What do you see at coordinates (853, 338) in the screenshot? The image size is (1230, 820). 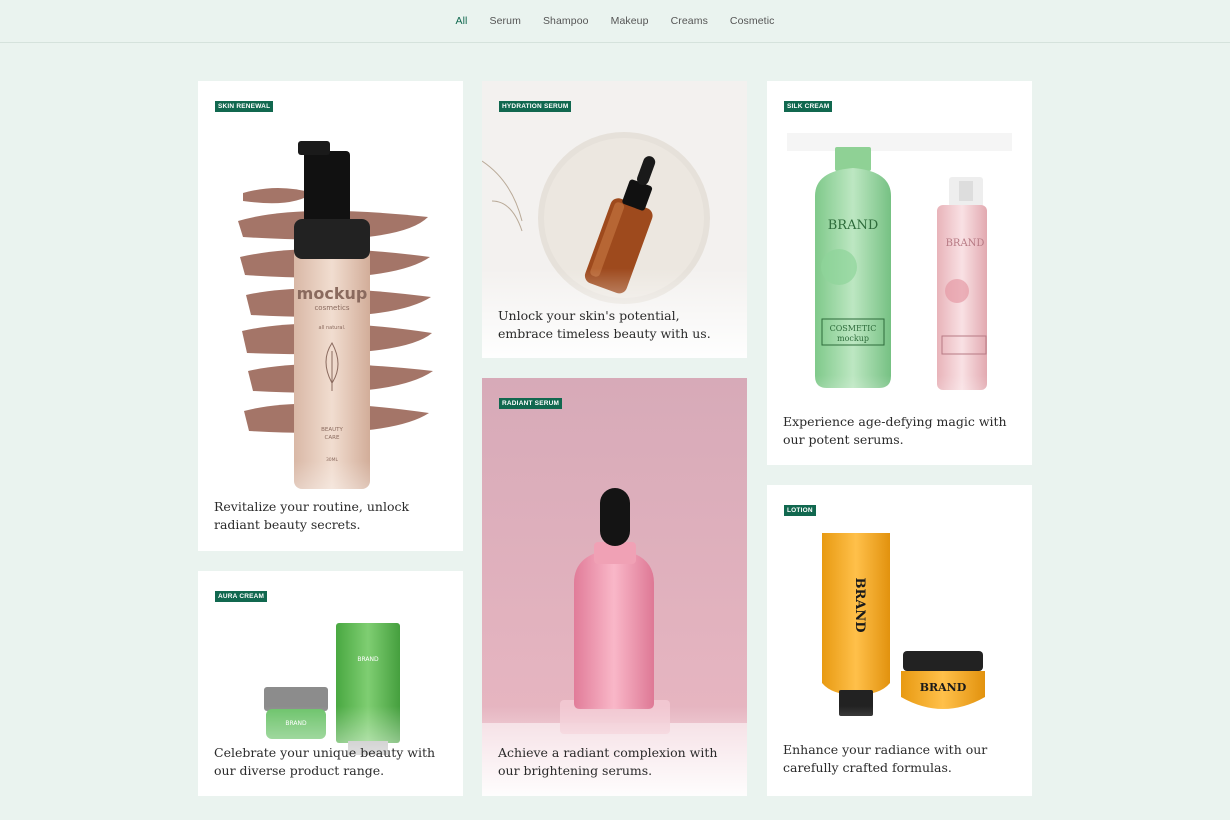 I see `svg-text: mockup` at bounding box center [853, 338].